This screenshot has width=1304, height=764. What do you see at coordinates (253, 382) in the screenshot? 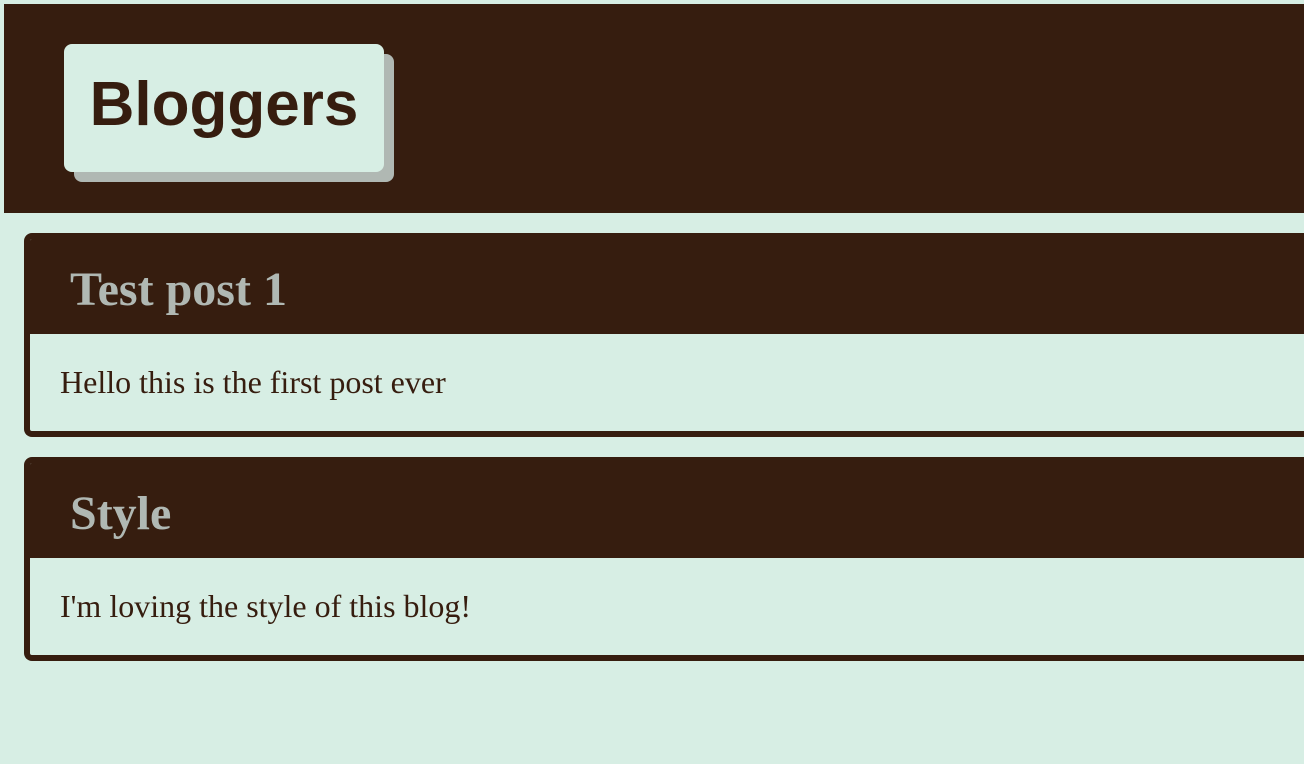
I see `post-text: Hello this is the first post ever` at bounding box center [253, 382].